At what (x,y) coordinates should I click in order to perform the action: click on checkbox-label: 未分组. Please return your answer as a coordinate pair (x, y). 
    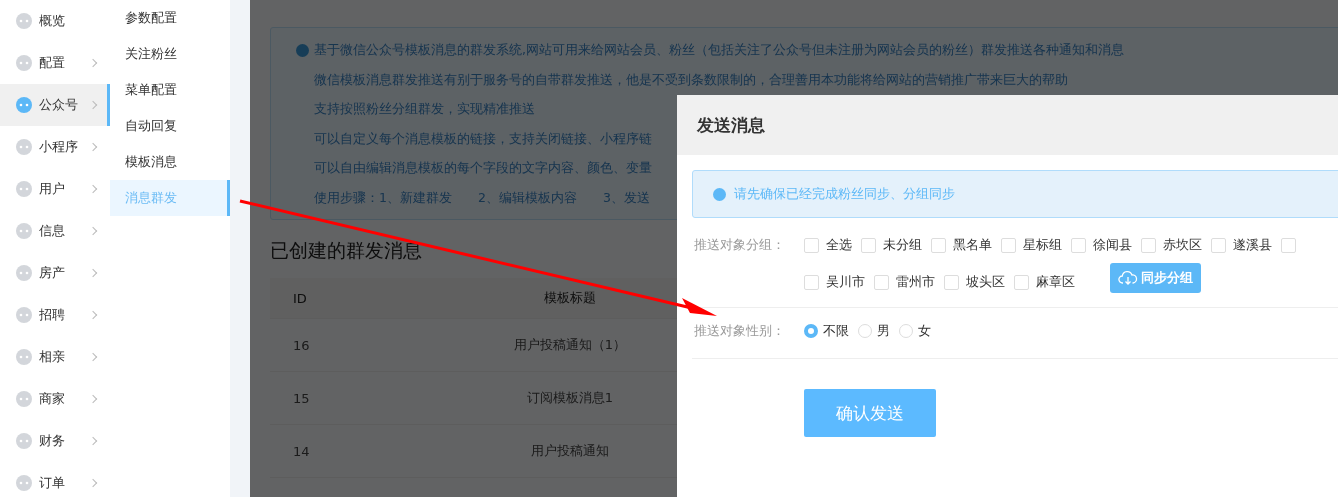
    Looking at the image, I should click on (902, 245).